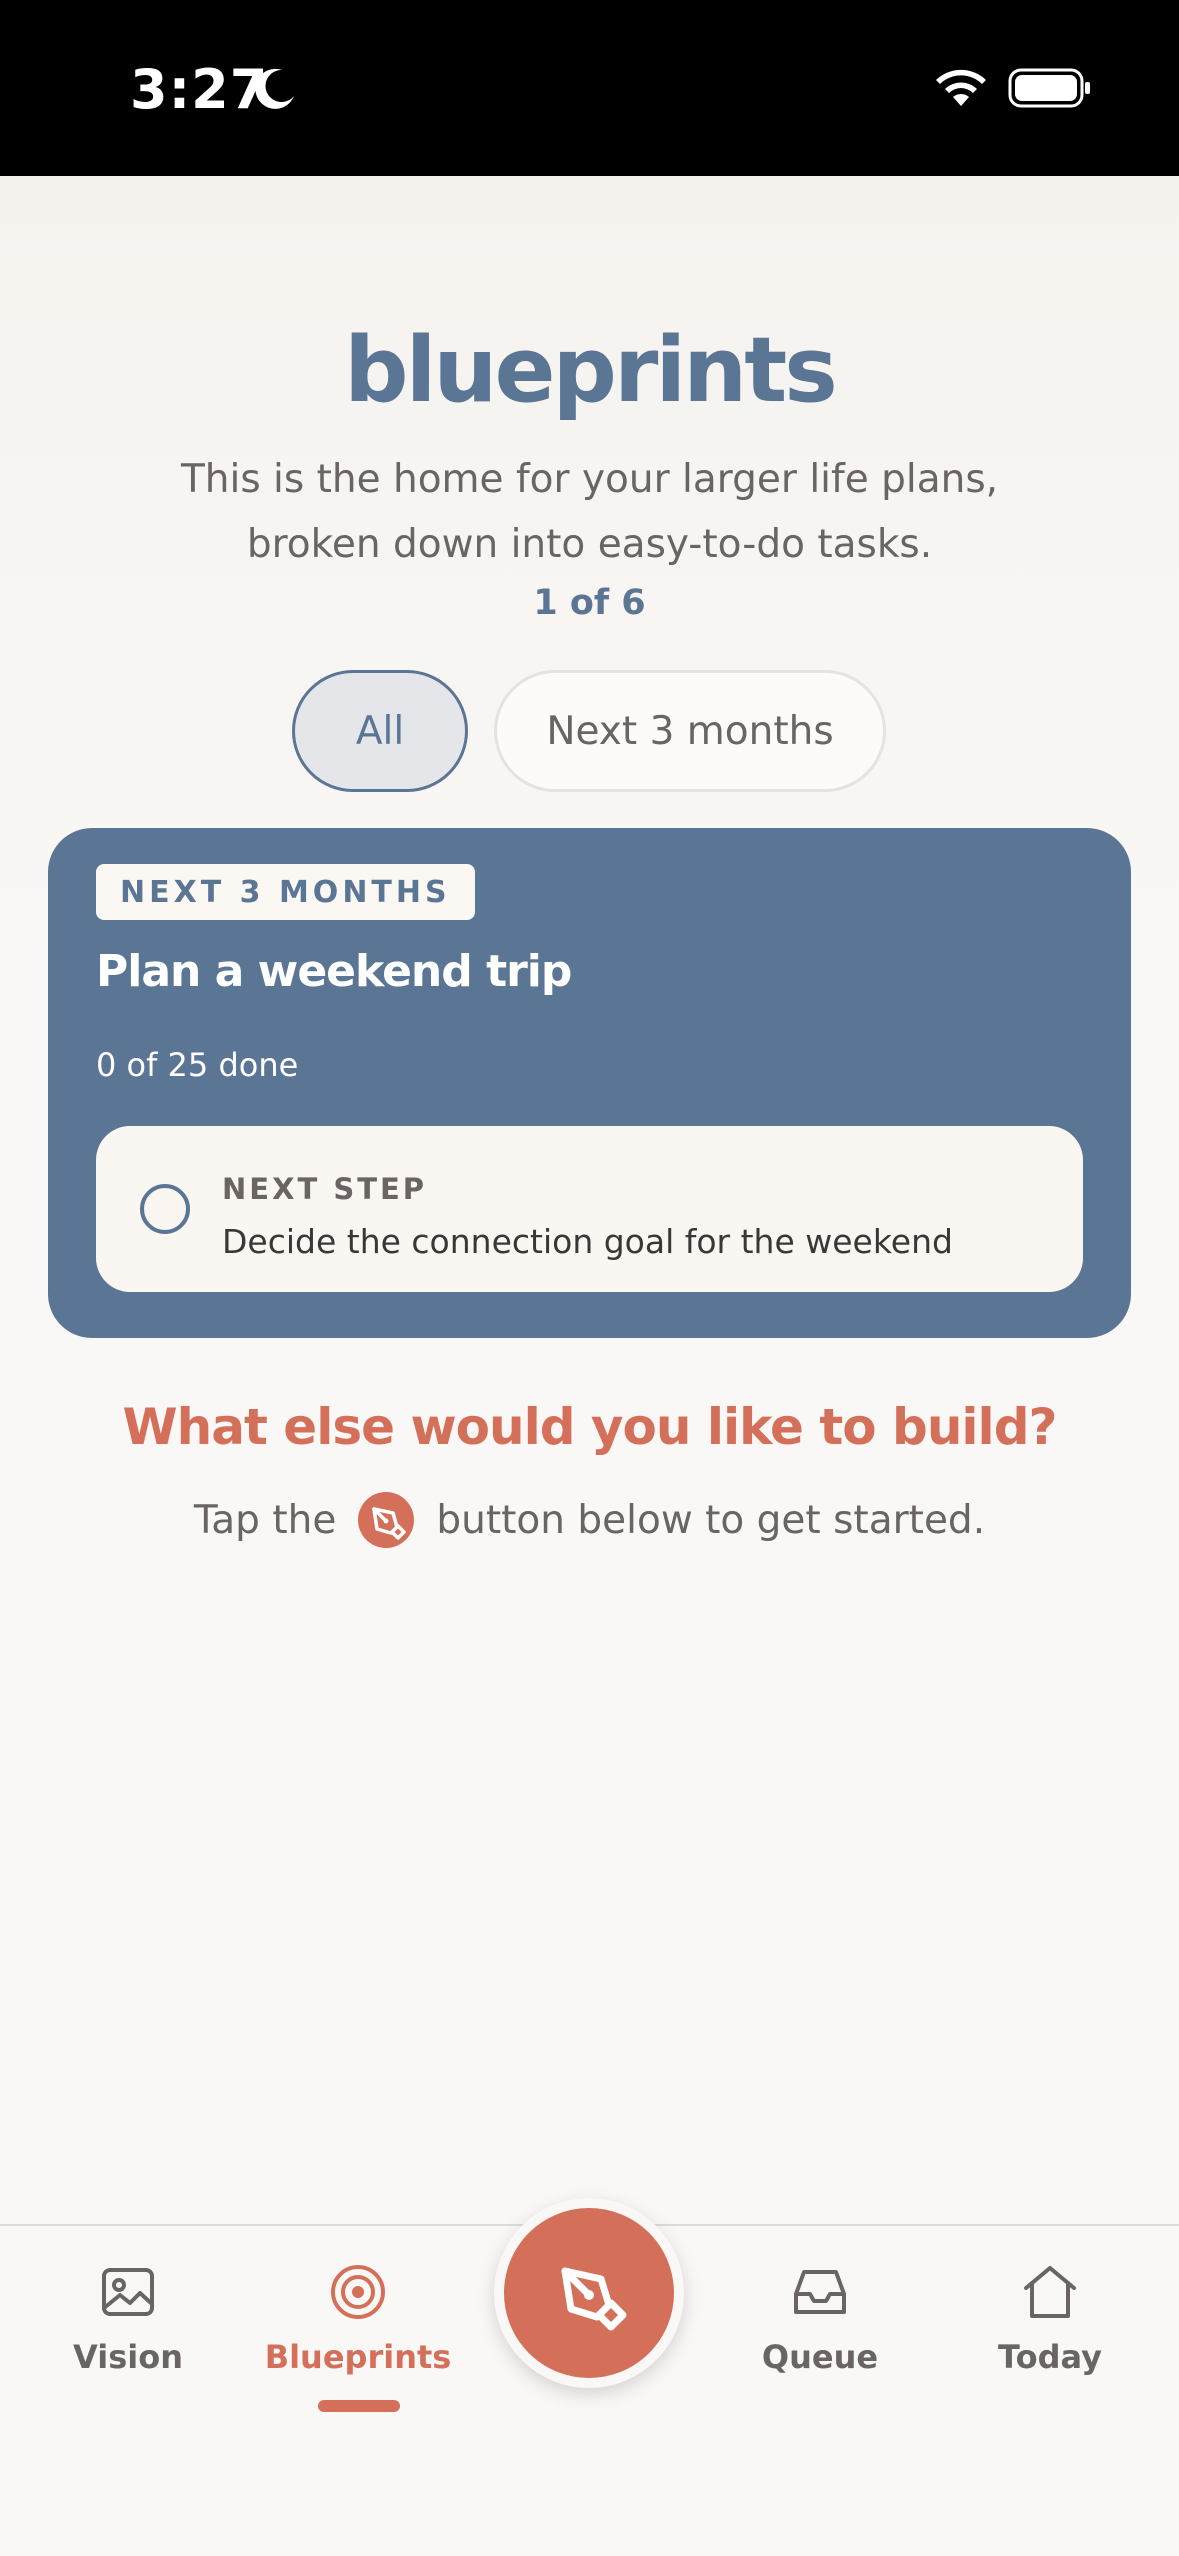 Image resolution: width=1179 pixels, height=2556 pixels. What do you see at coordinates (589, 603) in the screenshot?
I see `pager-indicator: 1 of 6` at bounding box center [589, 603].